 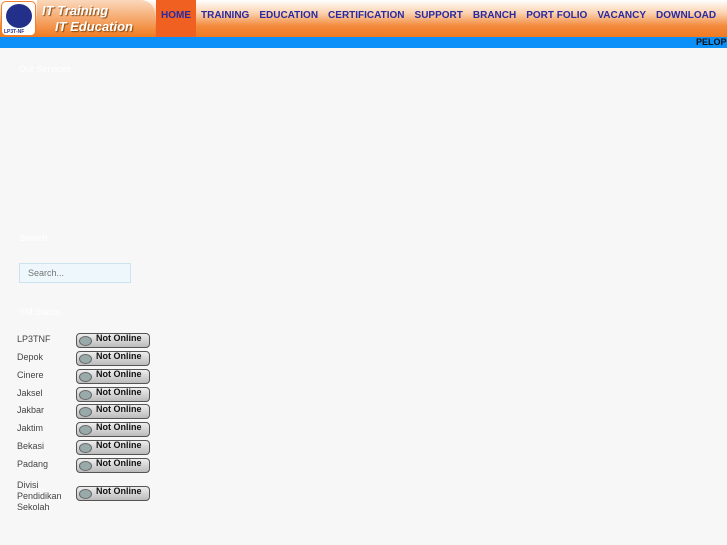 What do you see at coordinates (30, 375) in the screenshot?
I see `ym-branch-name: Cinere` at bounding box center [30, 375].